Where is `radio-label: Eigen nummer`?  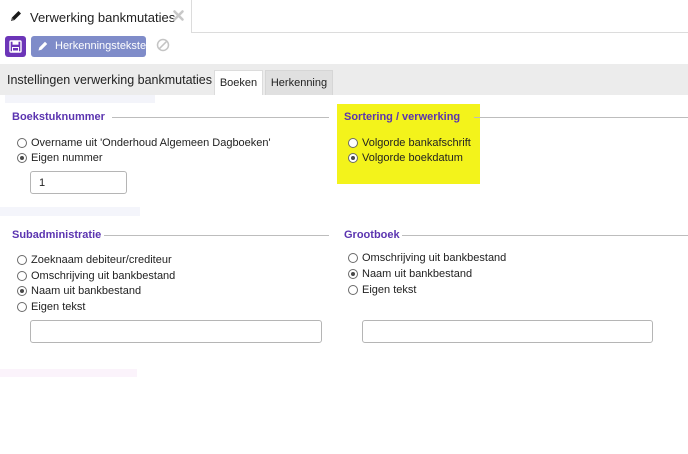 radio-label: Eigen nummer is located at coordinates (67, 158).